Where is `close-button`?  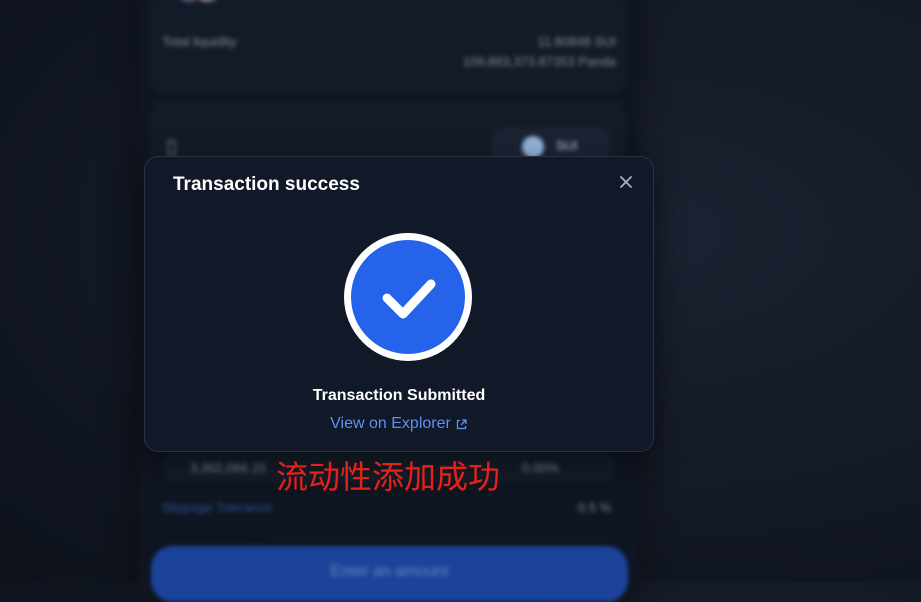
close-button is located at coordinates (626, 182).